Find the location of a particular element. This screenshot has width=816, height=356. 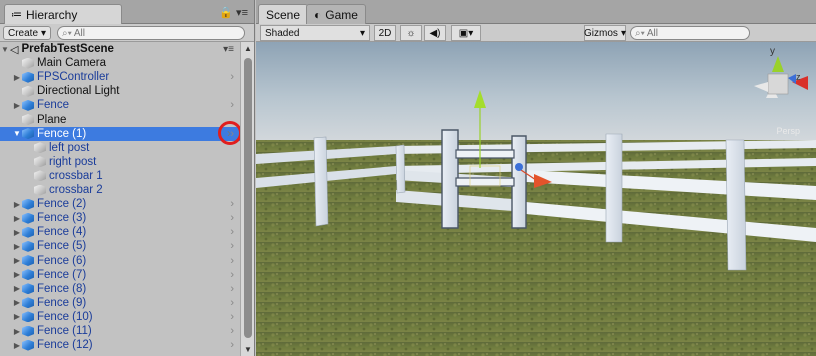

hierarchy-item-label: crossbar 1 is located at coordinates (76, 175).